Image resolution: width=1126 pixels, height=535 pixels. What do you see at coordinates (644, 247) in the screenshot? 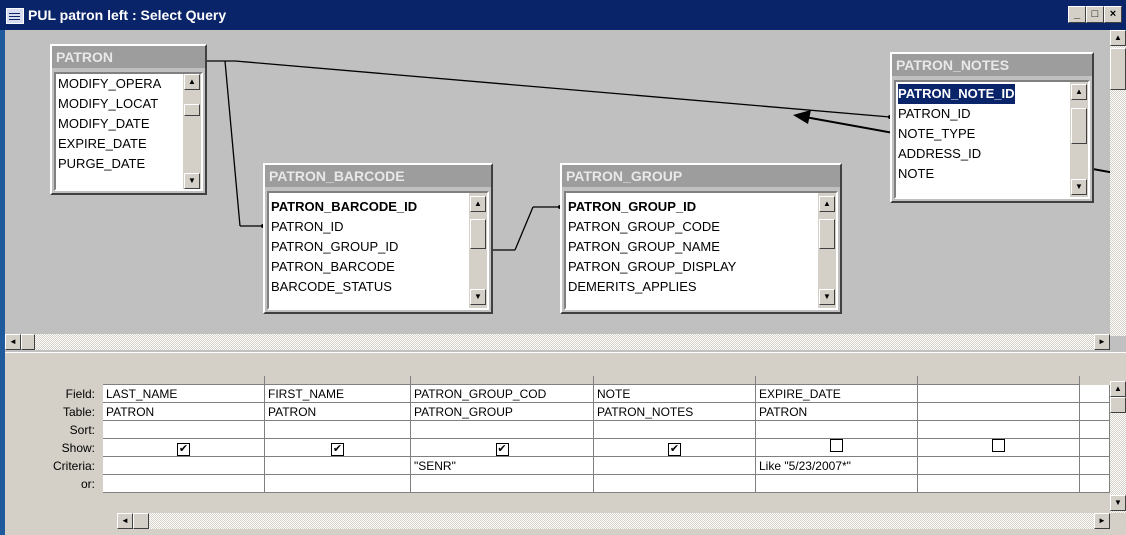
I see `field-item: PATRON_GROUP_NAME` at bounding box center [644, 247].